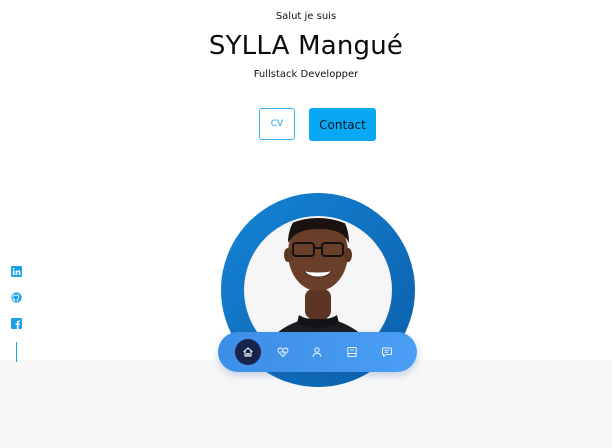  I want to click on nav-services-button, so click(283, 352).